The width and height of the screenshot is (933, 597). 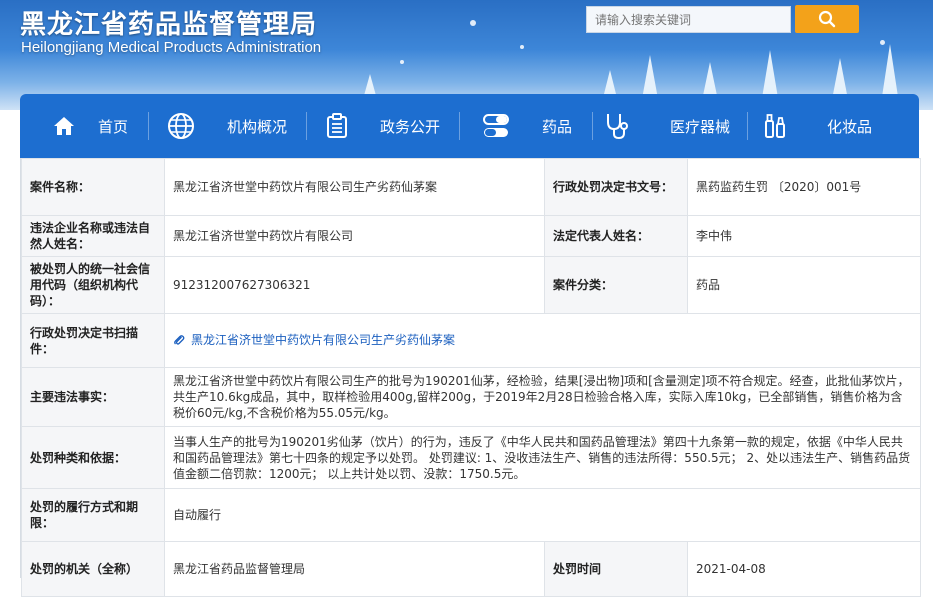 I want to click on penalty-basis-label: 处罚种类和依据：, so click(x=93, y=457).